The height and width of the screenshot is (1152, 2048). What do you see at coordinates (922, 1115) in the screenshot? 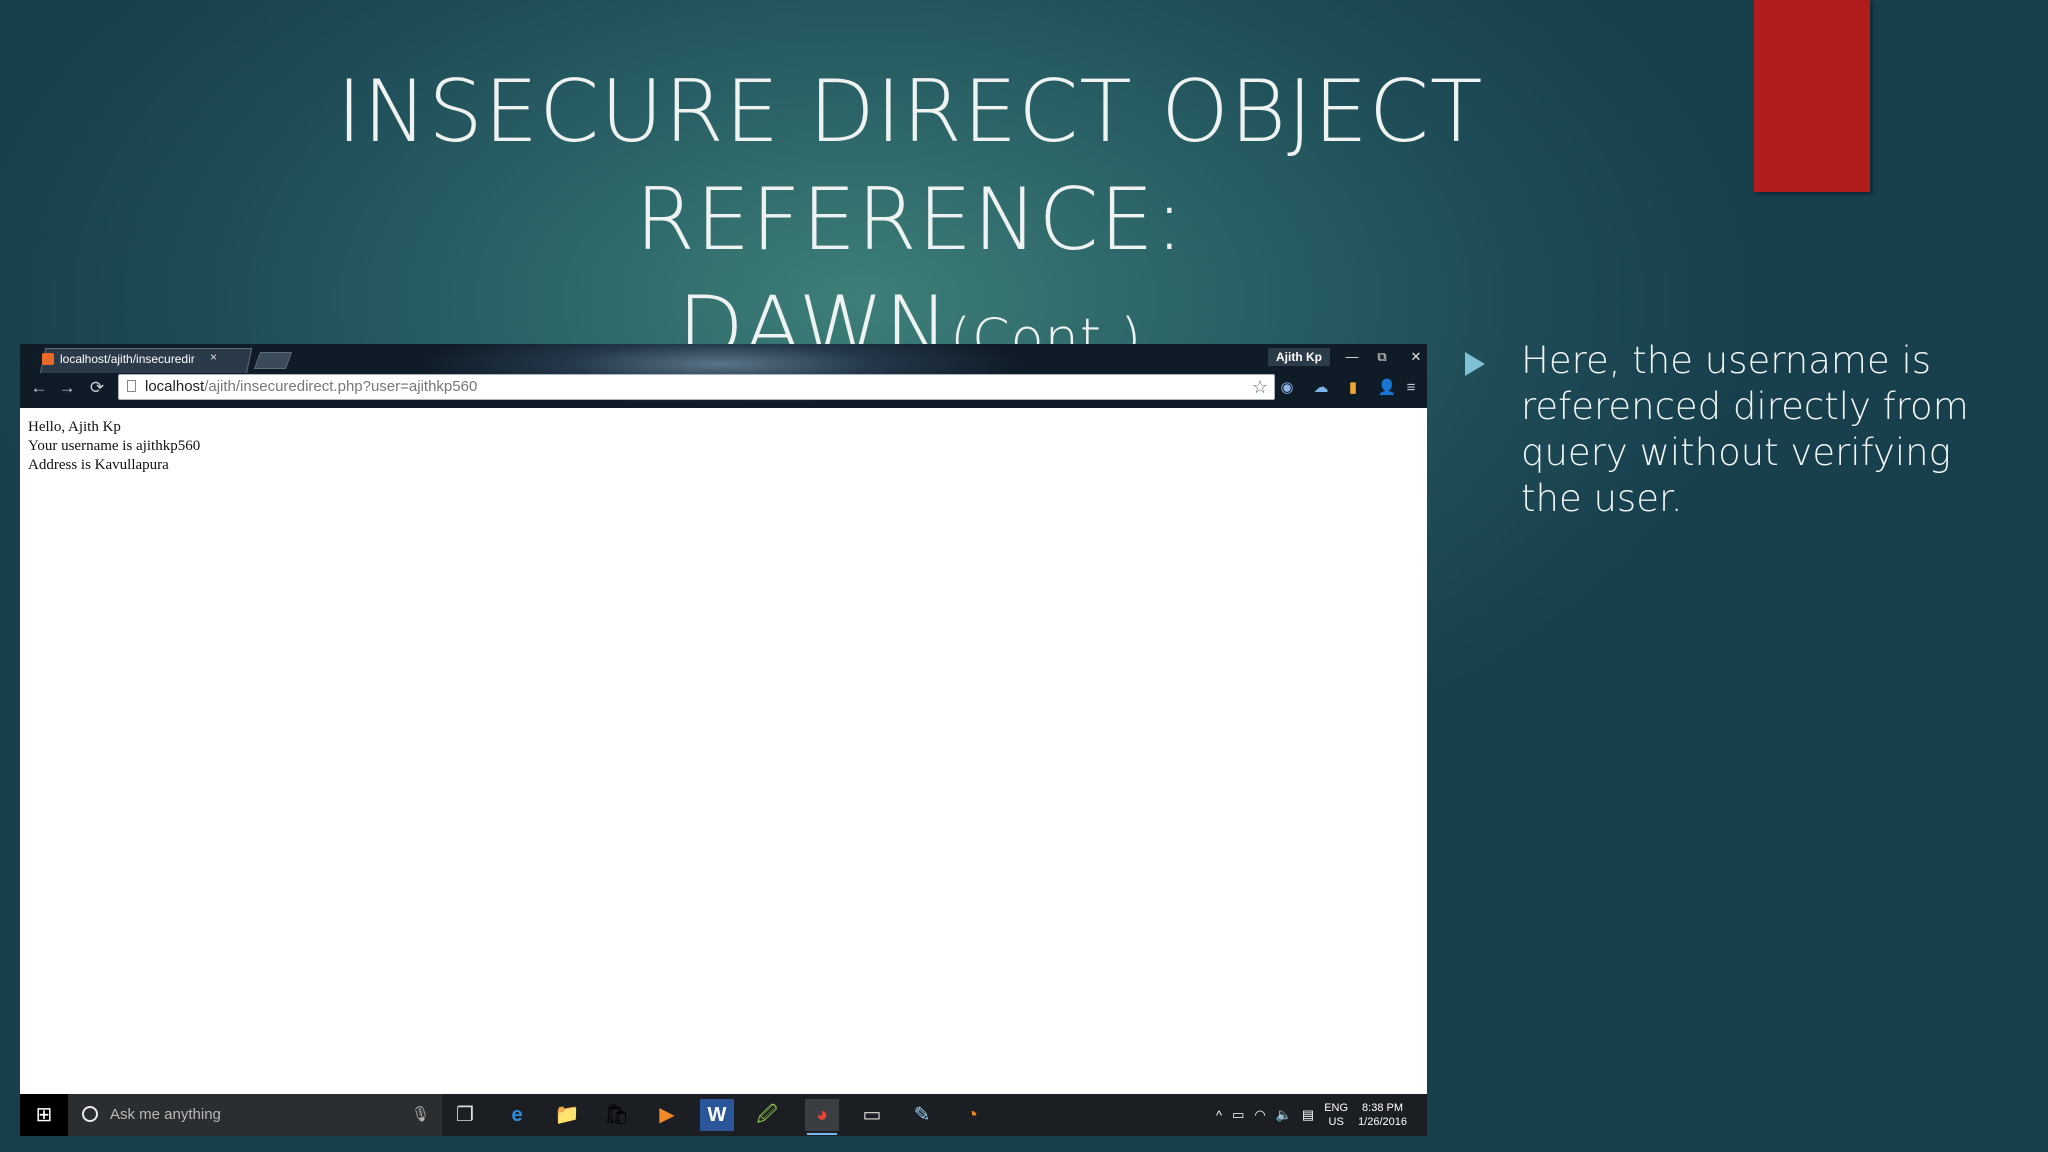
I see `pencil-app-icon: ✎` at bounding box center [922, 1115].